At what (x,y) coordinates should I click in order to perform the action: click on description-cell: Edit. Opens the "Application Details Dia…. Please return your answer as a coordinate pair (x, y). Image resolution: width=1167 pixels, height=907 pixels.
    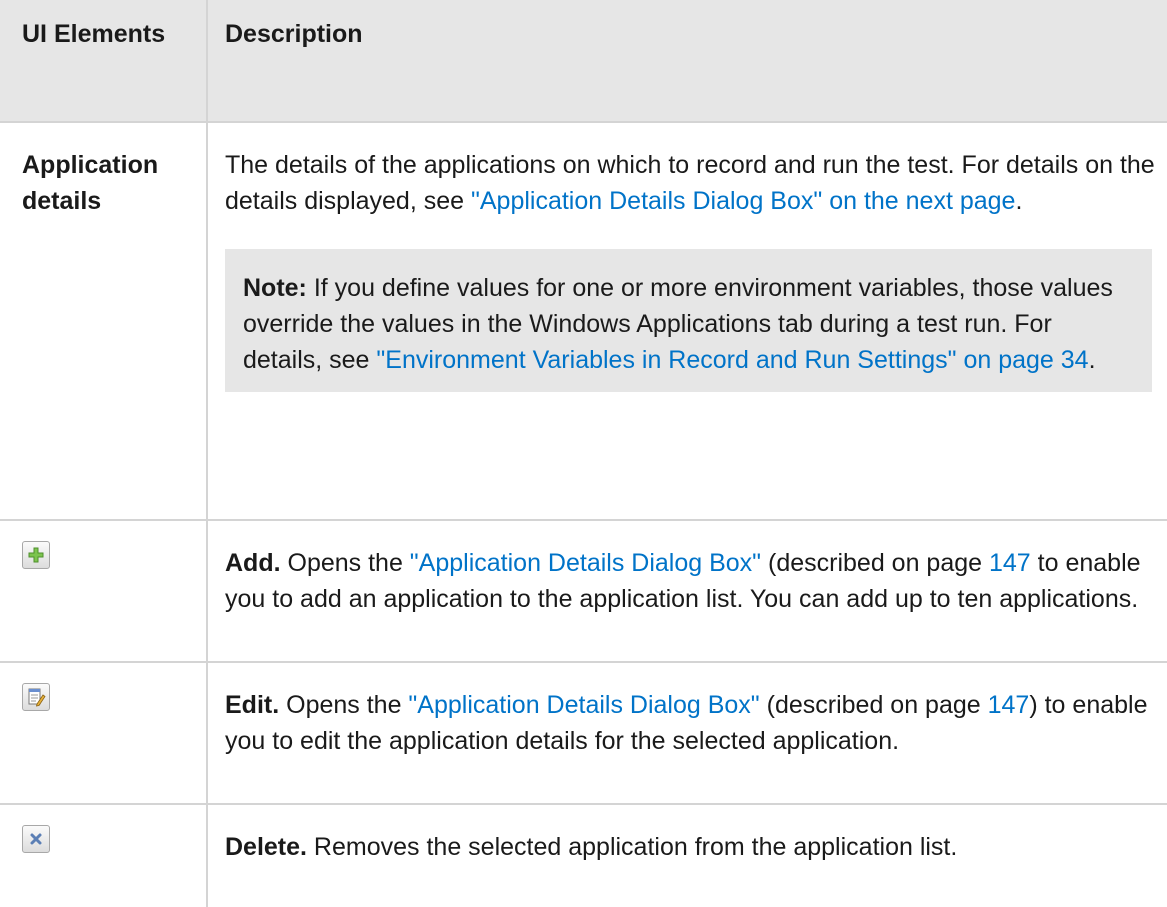
    Looking at the image, I should click on (686, 733).